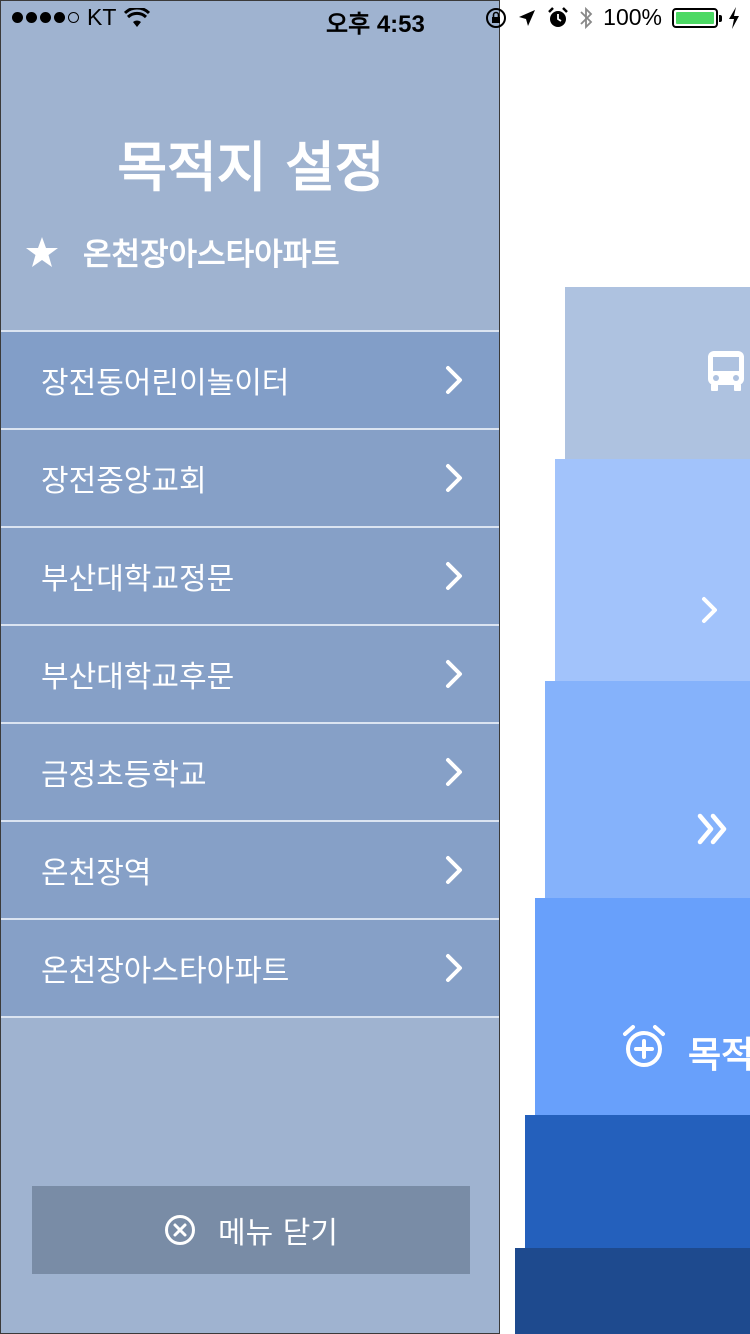 The width and height of the screenshot is (750, 1334). I want to click on status-bar: KT 오후 4:53 100%, so click(375, 20).